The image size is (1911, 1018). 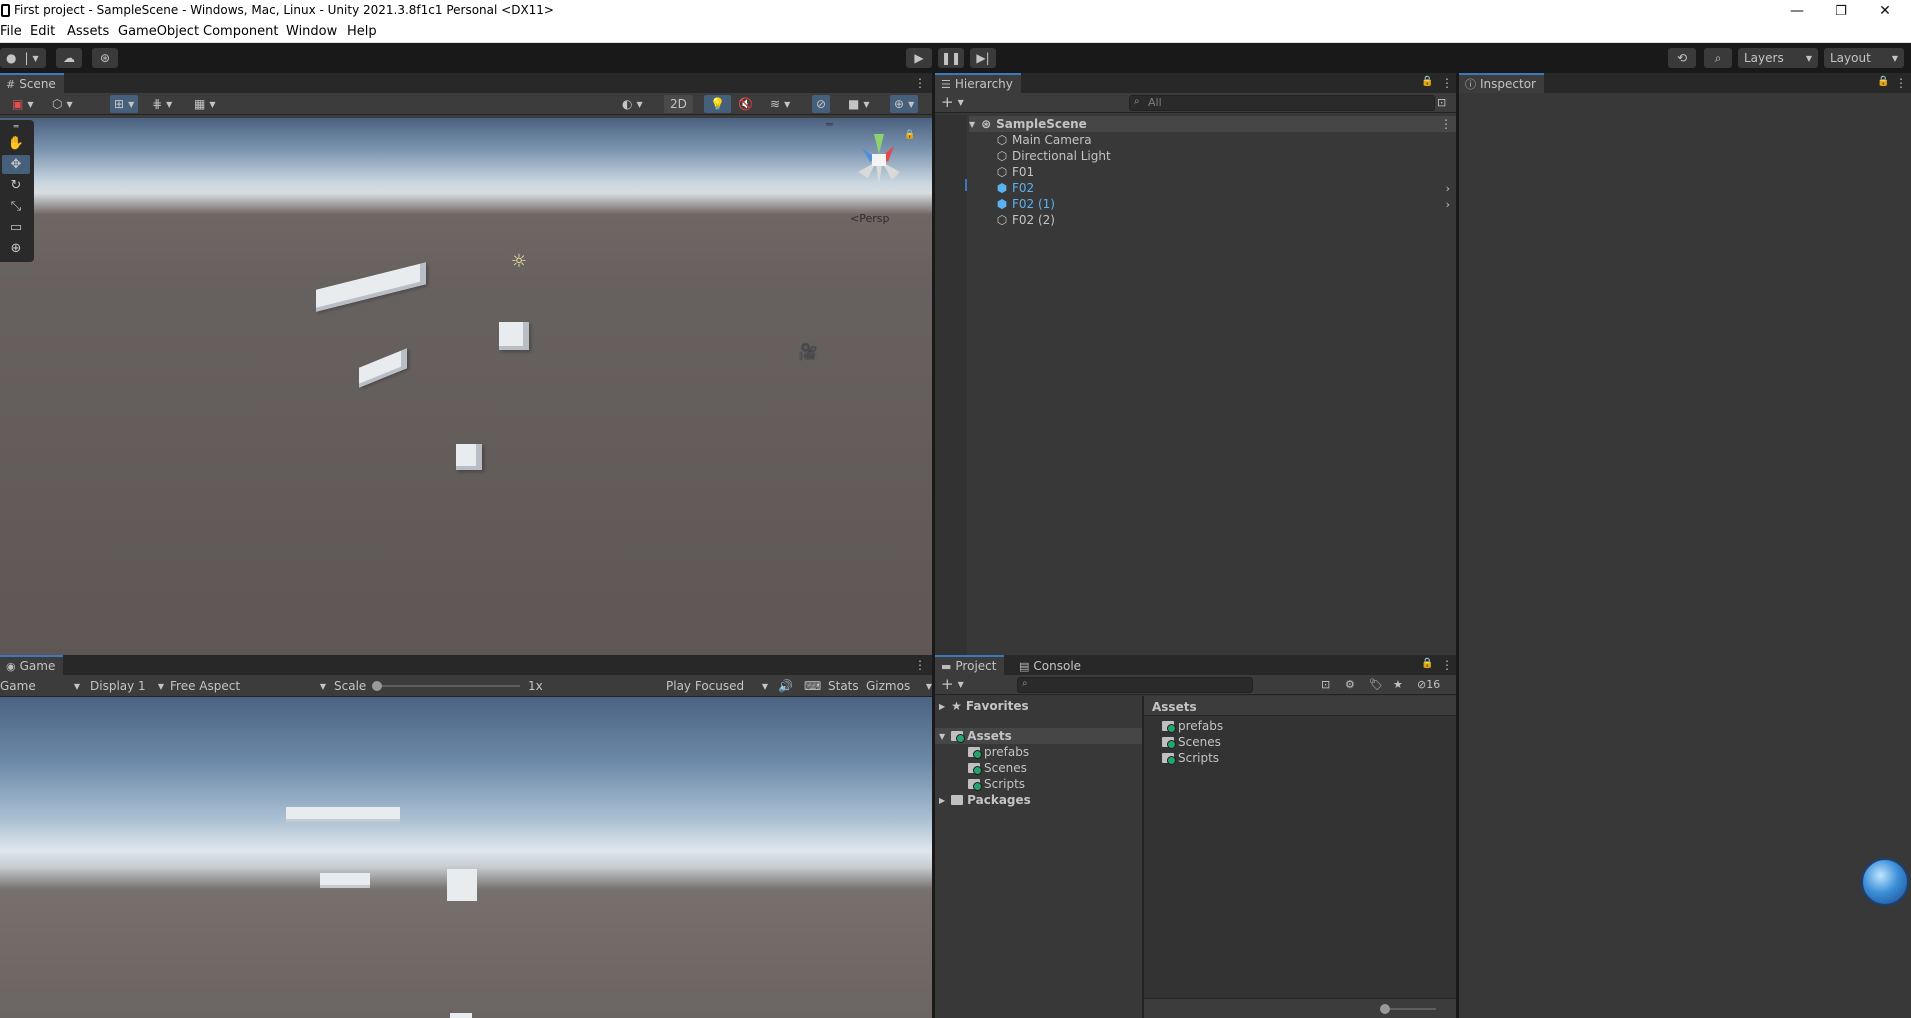 I want to click on shortcuts-button: ⌨, so click(x=812, y=686).